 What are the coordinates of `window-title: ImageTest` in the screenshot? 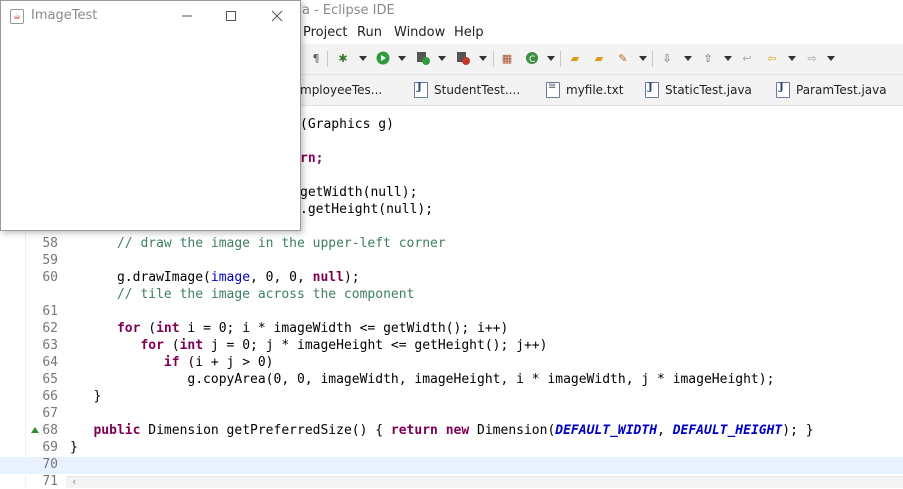 It's located at (64, 15).